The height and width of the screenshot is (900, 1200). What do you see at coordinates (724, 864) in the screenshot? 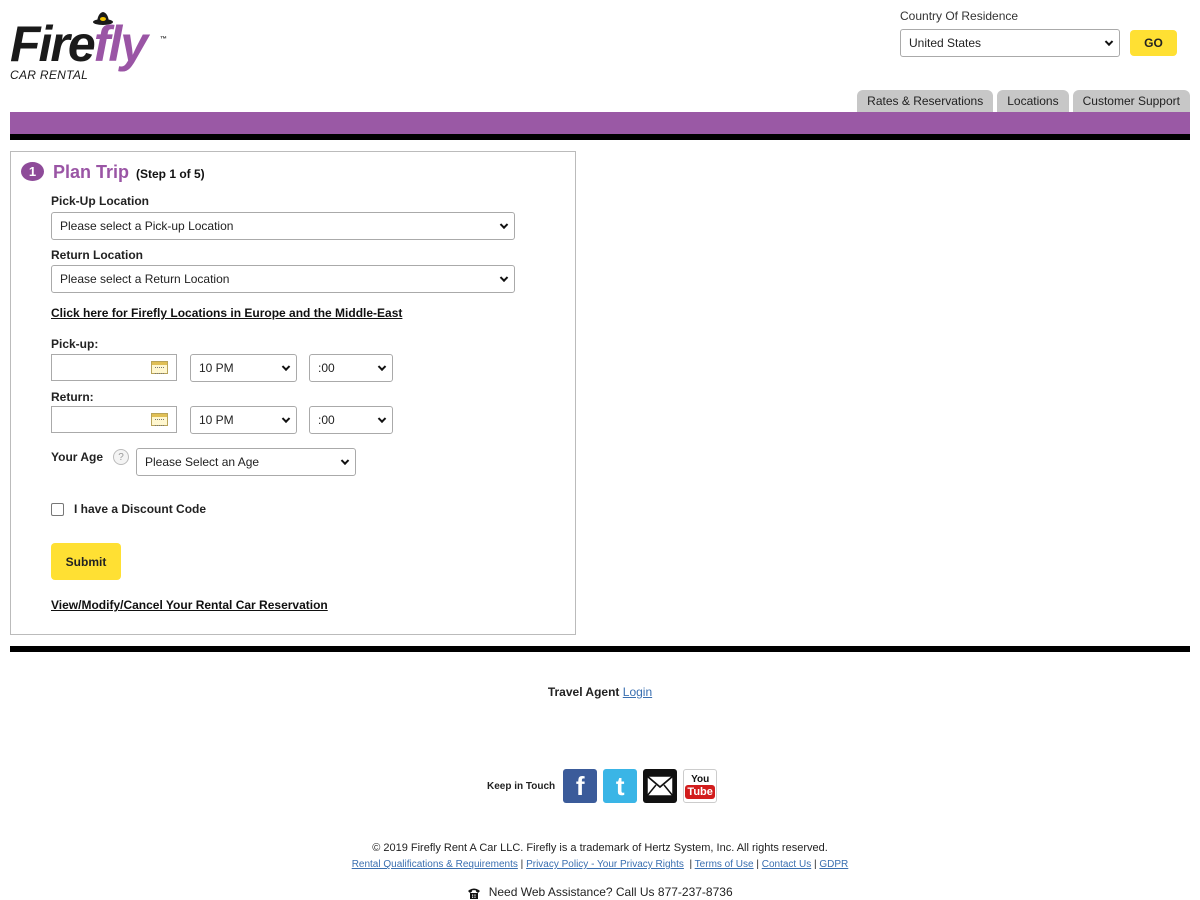
I see `terms-of-use-link: Terms of Use` at bounding box center [724, 864].